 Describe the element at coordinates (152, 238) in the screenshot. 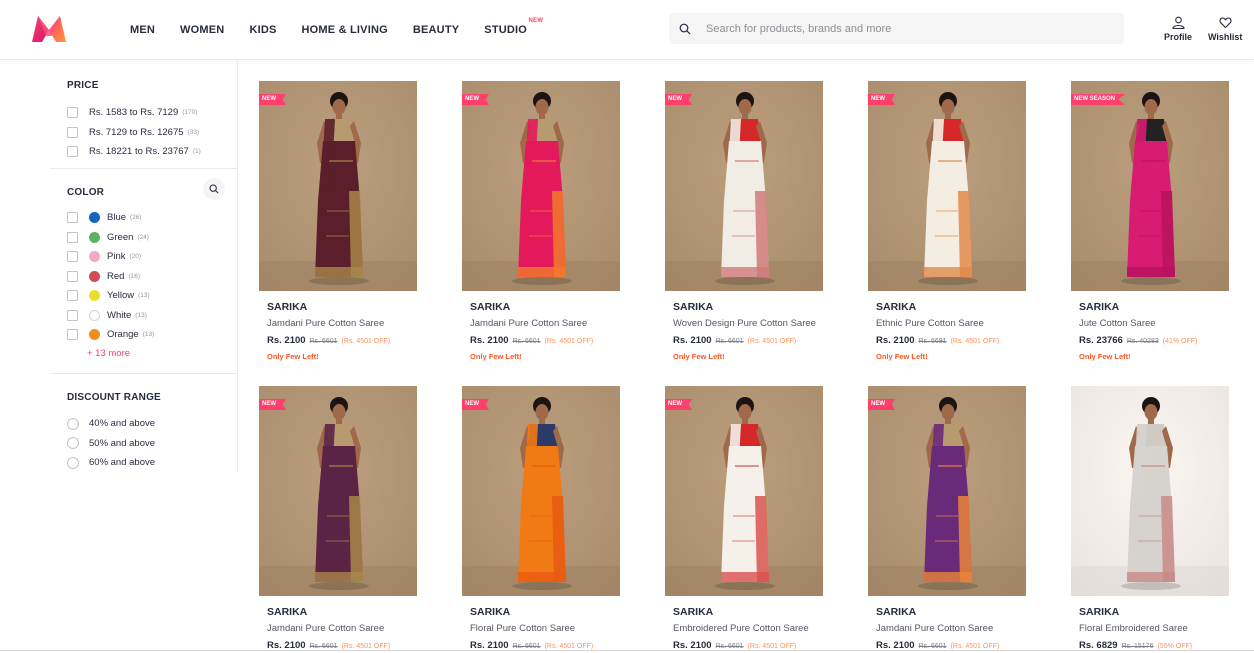

I see `color-option-green: Green (24)` at that location.